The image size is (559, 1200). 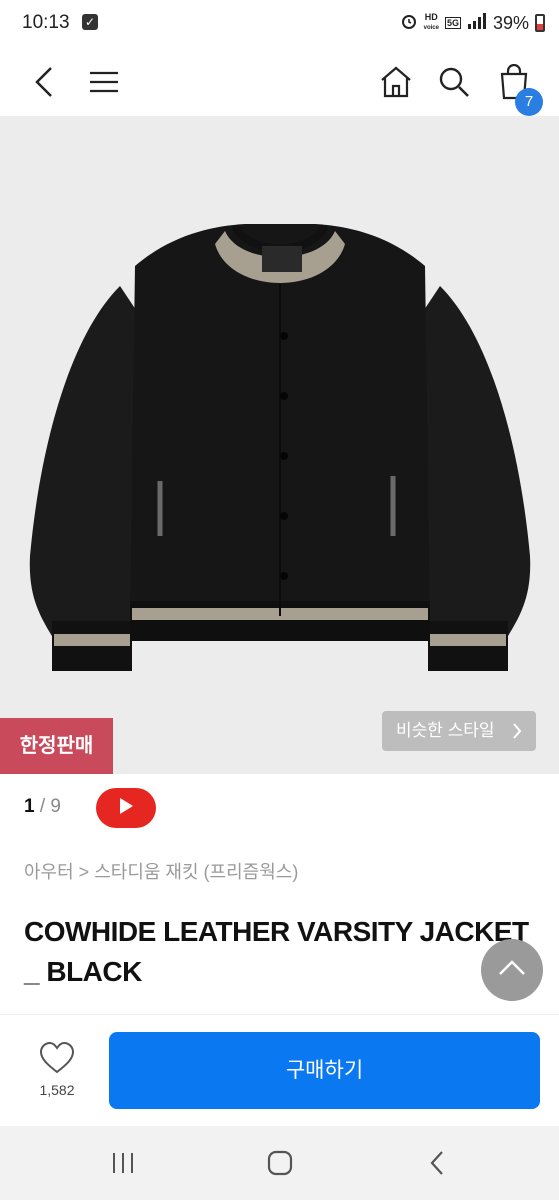 I want to click on similar-style-button: 비슷한 스타일, so click(x=459, y=731).